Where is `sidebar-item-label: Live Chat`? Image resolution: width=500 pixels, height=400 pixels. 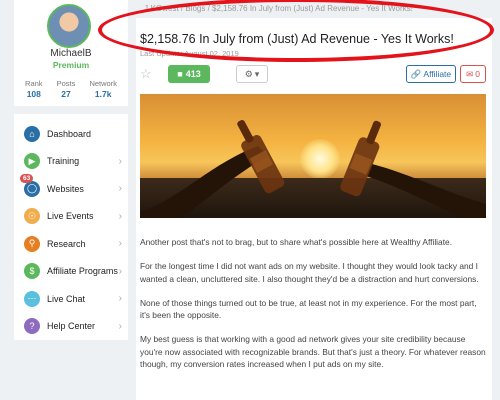
sidebar-item-label: Live Chat is located at coordinates (66, 298).